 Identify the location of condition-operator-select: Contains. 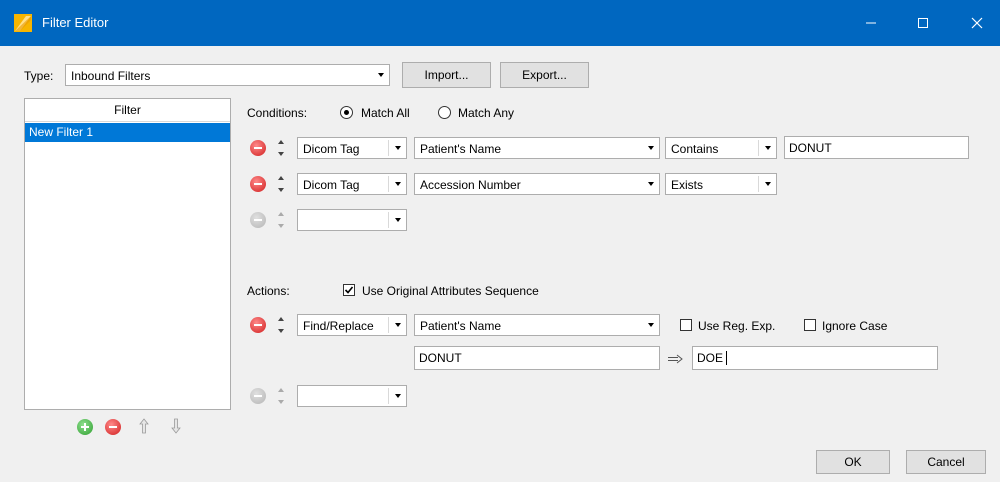
(721, 148).